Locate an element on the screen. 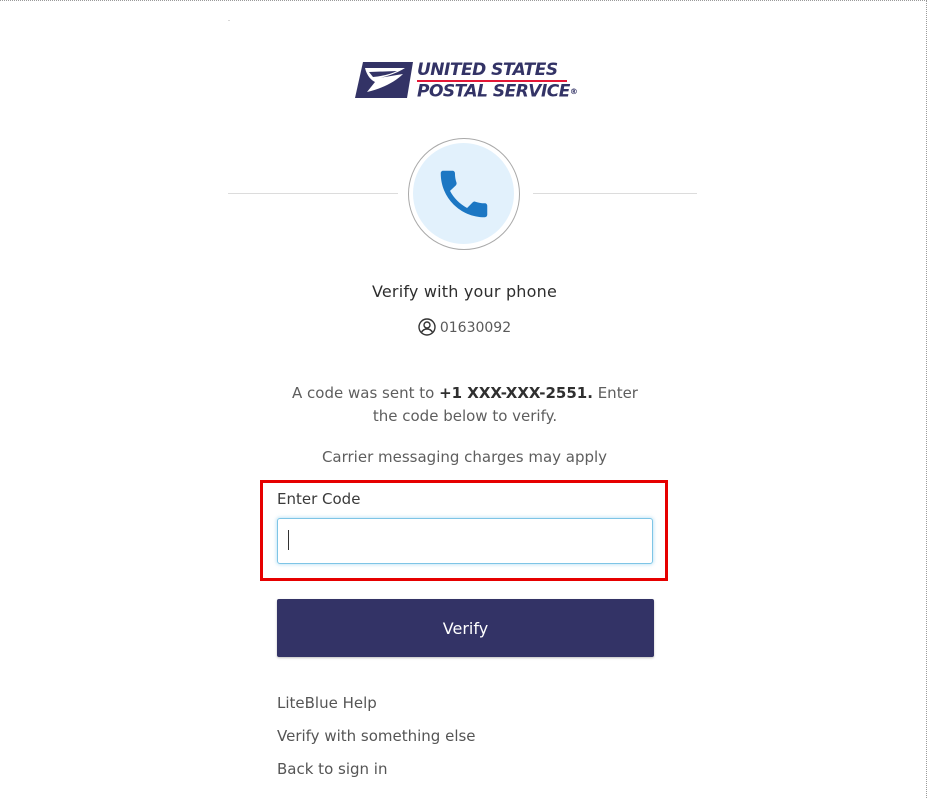 The image size is (929, 798). registered-mark: ® is located at coordinates (573, 91).